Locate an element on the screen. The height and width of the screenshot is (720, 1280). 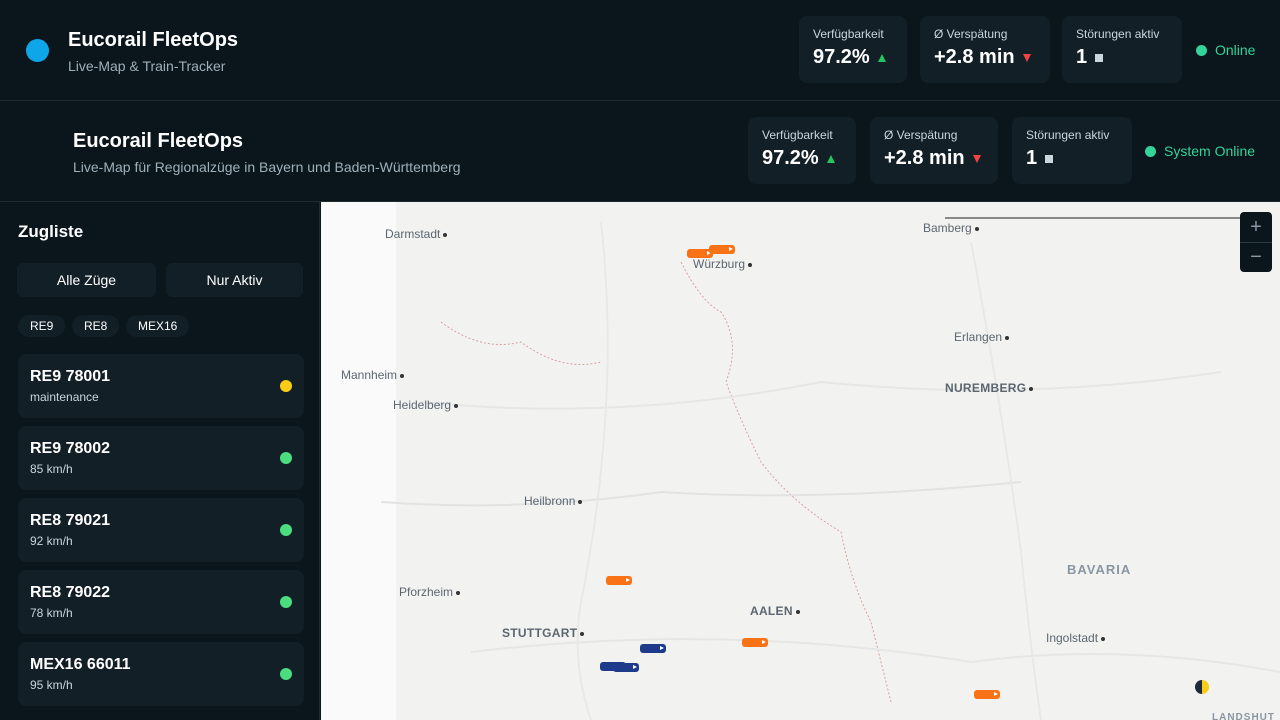
train-name: RE8 79021 is located at coordinates (70, 520).